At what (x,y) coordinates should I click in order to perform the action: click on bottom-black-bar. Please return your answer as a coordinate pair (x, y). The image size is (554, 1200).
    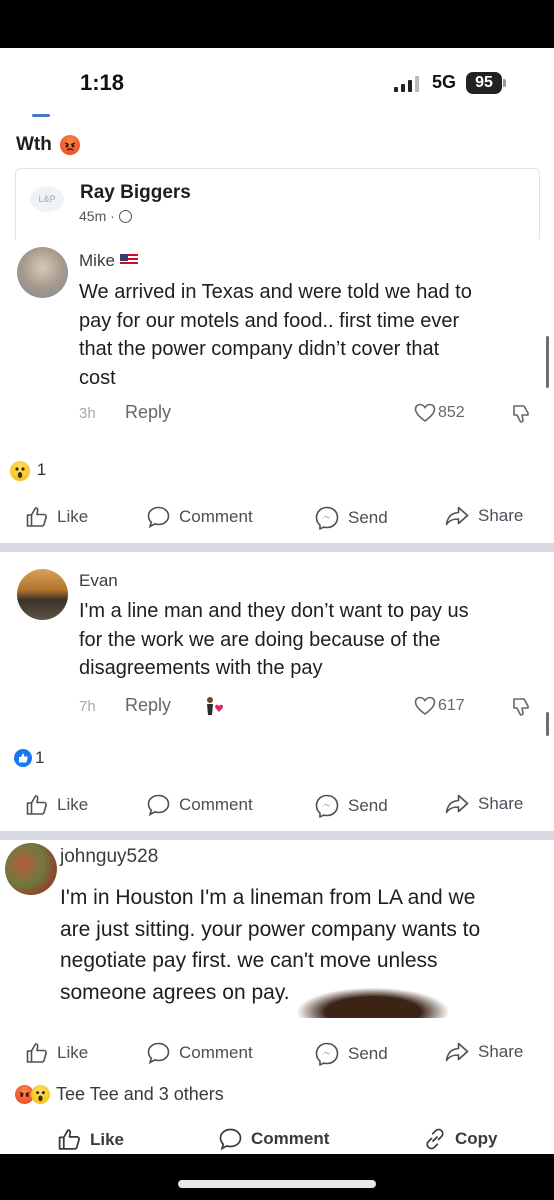
    Looking at the image, I should click on (277, 1177).